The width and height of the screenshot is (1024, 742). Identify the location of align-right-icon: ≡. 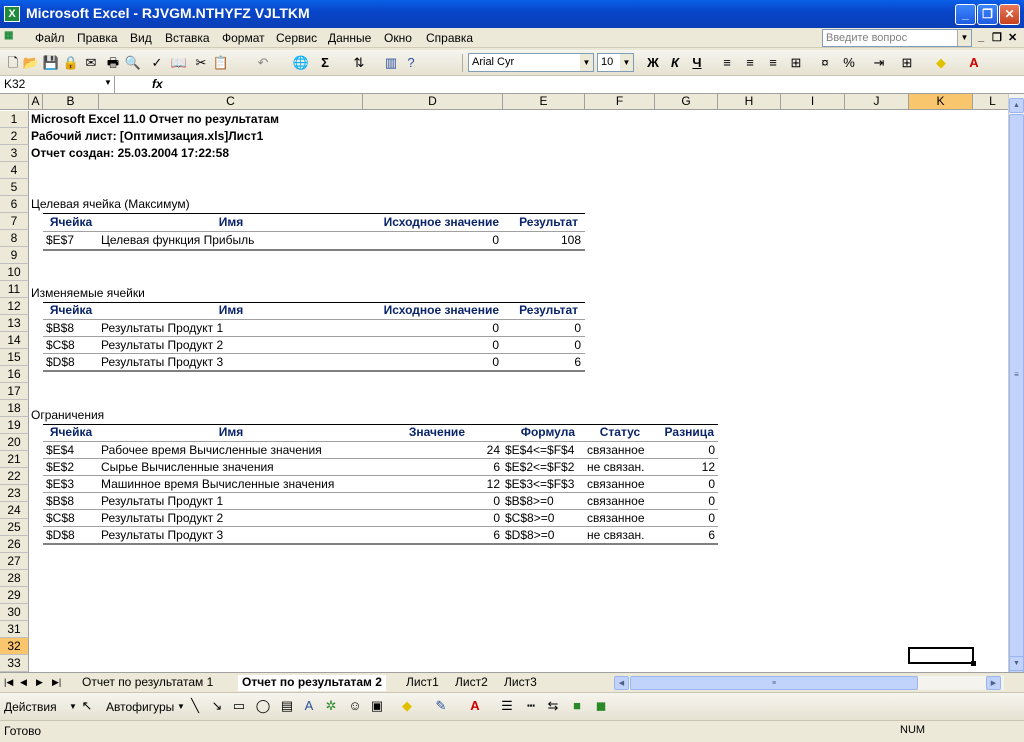
(773, 63).